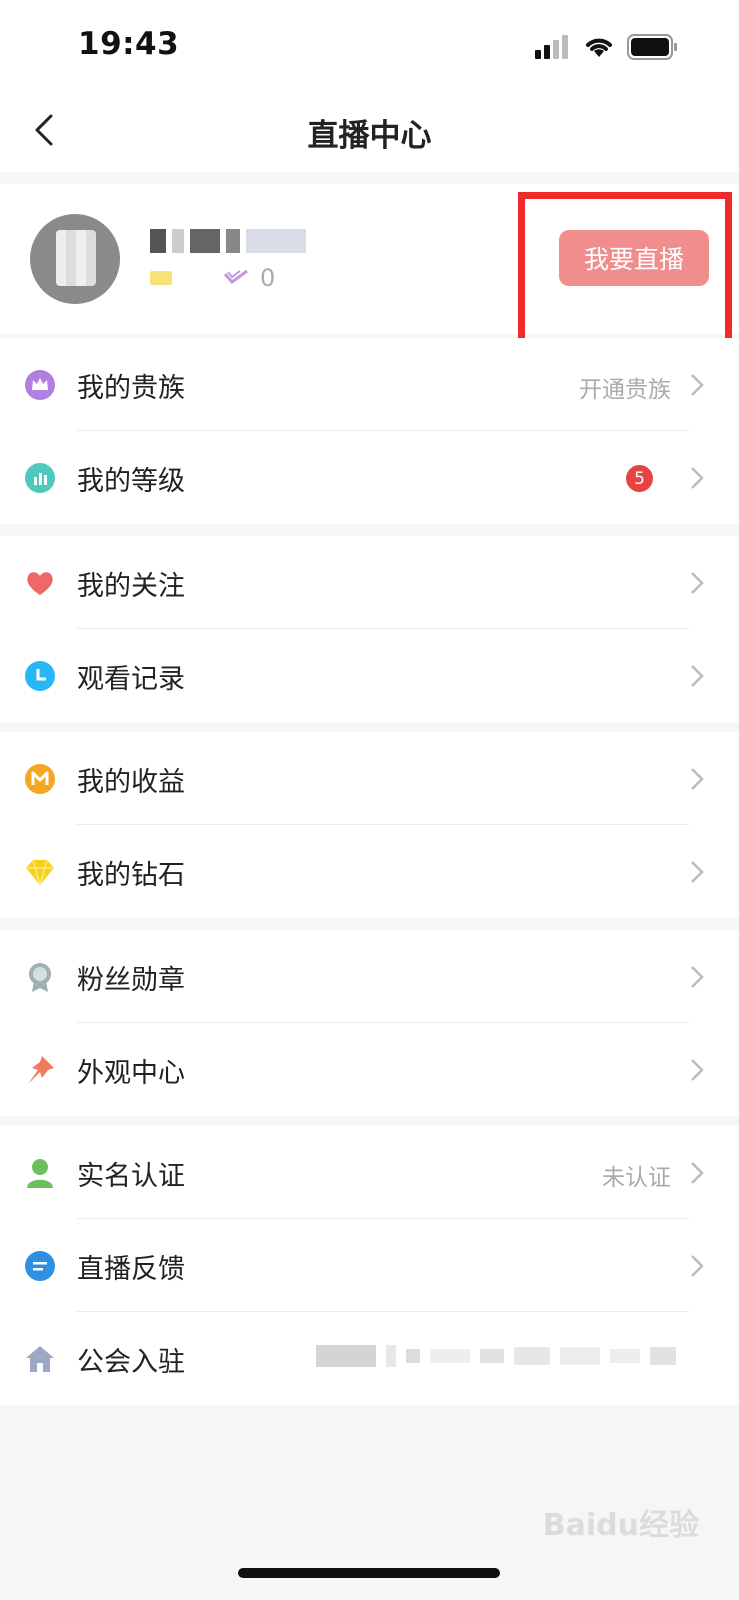 The width and height of the screenshot is (739, 1600). What do you see at coordinates (212, 278) in the screenshot?
I see `user-stats: 0` at bounding box center [212, 278].